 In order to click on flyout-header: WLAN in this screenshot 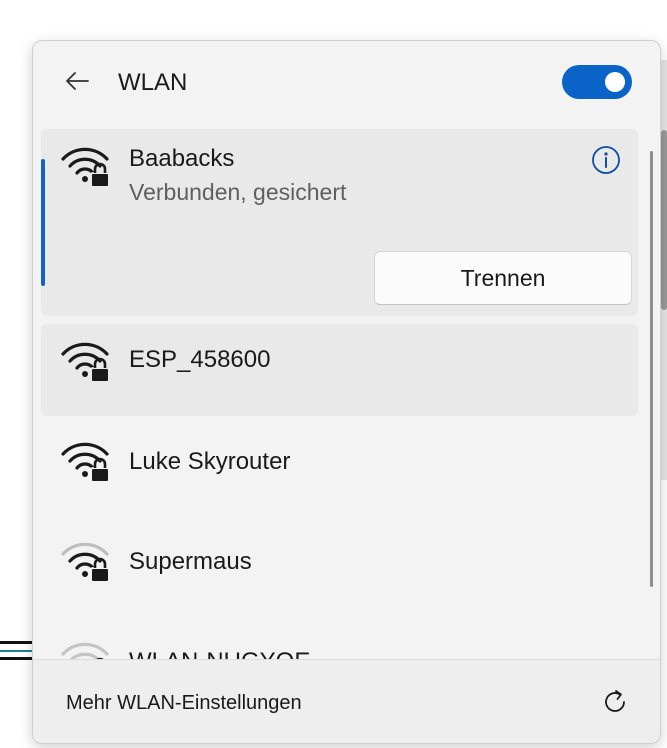, I will do `click(346, 83)`.